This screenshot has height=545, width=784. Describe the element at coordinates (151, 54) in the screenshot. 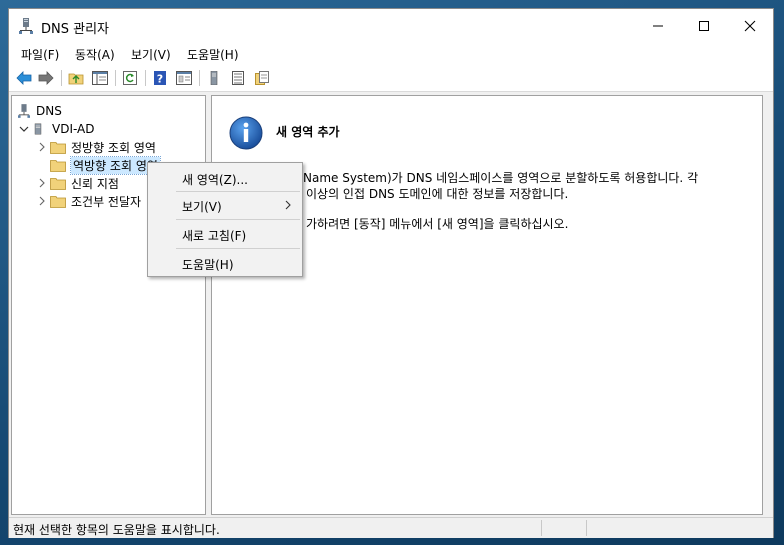

I see `menu-view: 보기(V)` at that location.